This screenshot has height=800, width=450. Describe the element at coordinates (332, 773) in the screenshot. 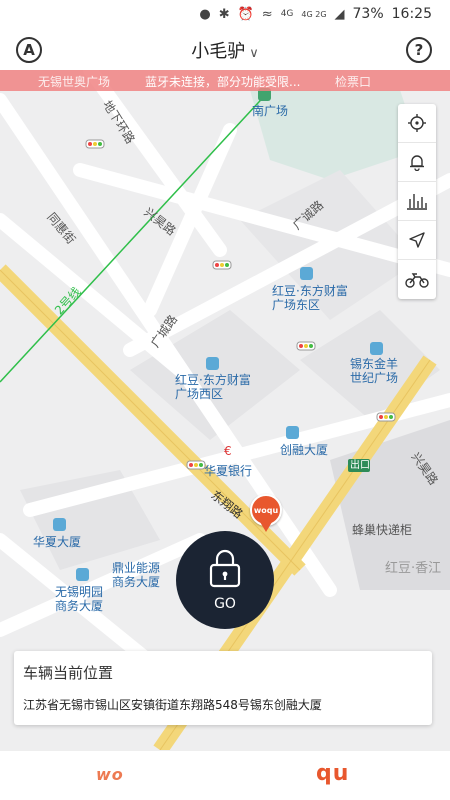

I see `tab-qu: qu` at that location.